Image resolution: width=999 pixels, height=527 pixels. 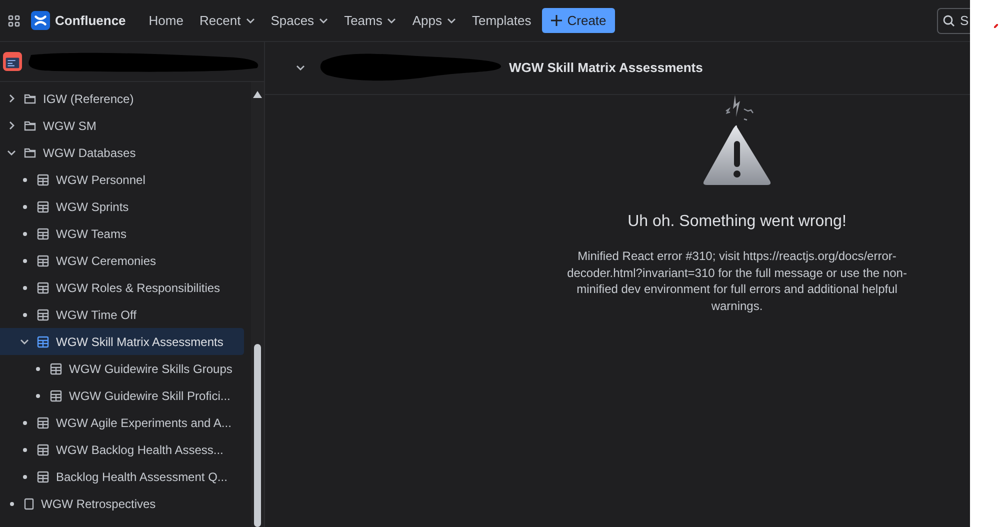 I want to click on page-title: WGW Skill Matrix Assessments, so click(x=606, y=68).